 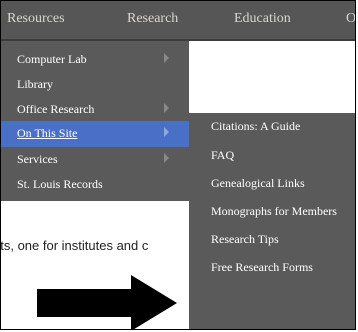 I want to click on submenu-item-research-tips: Research Tips, so click(x=272, y=240).